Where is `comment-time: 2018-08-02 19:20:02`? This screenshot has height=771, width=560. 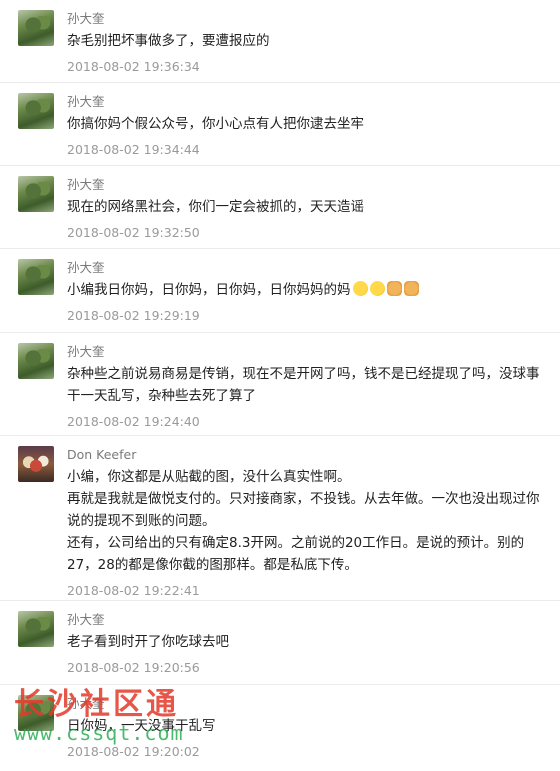
comment-time: 2018-08-02 19:20:02 is located at coordinates (133, 751).